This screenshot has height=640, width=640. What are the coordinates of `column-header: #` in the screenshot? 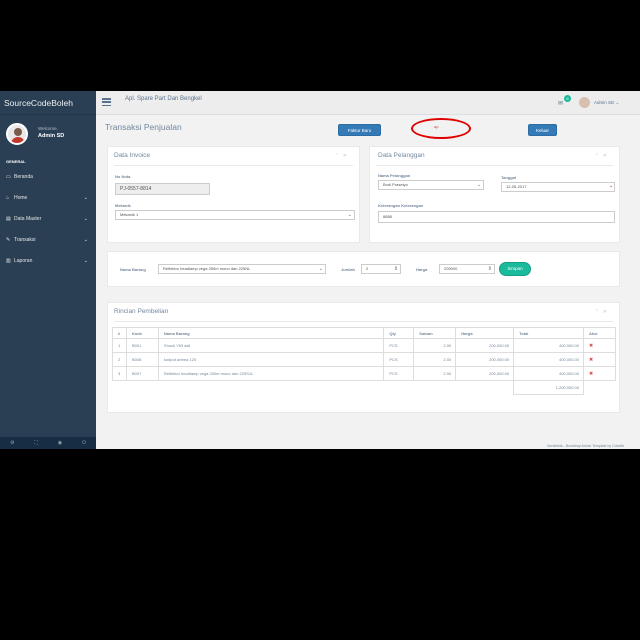 It's located at (119, 333).